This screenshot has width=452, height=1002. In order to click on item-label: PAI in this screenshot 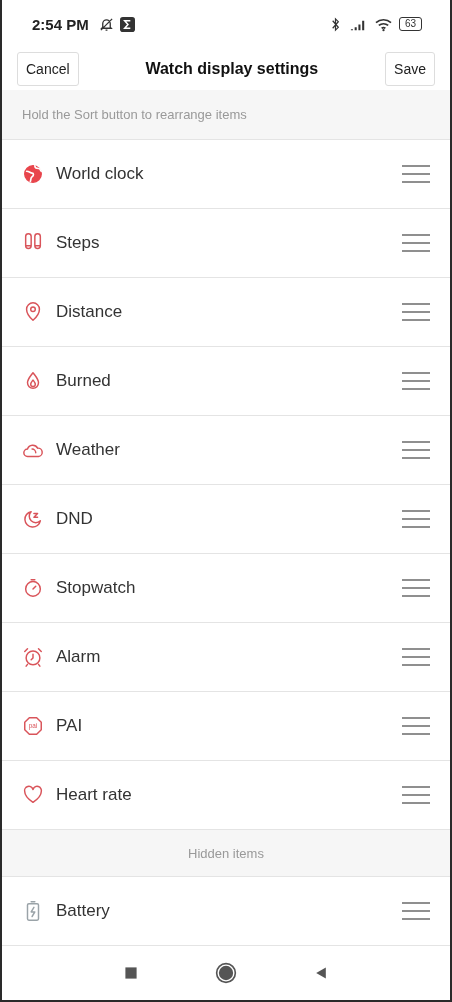, I will do `click(70, 726)`.